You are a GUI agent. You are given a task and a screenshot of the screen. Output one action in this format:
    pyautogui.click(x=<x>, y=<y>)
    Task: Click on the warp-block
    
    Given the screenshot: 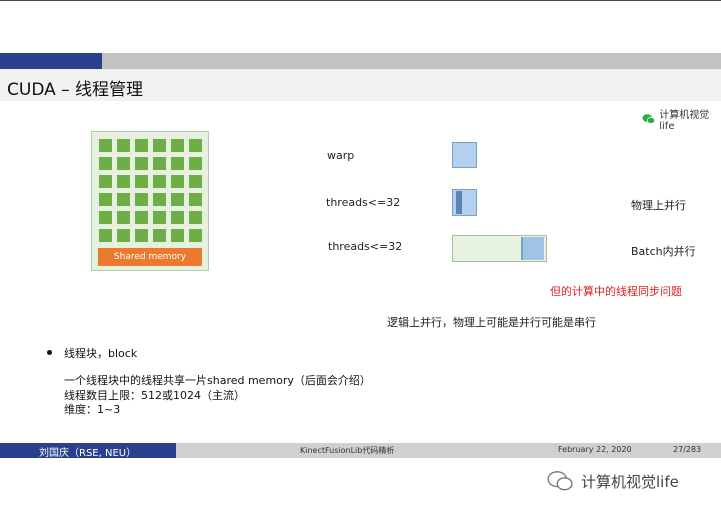 What is the action you would take?
    pyautogui.click(x=464, y=155)
    